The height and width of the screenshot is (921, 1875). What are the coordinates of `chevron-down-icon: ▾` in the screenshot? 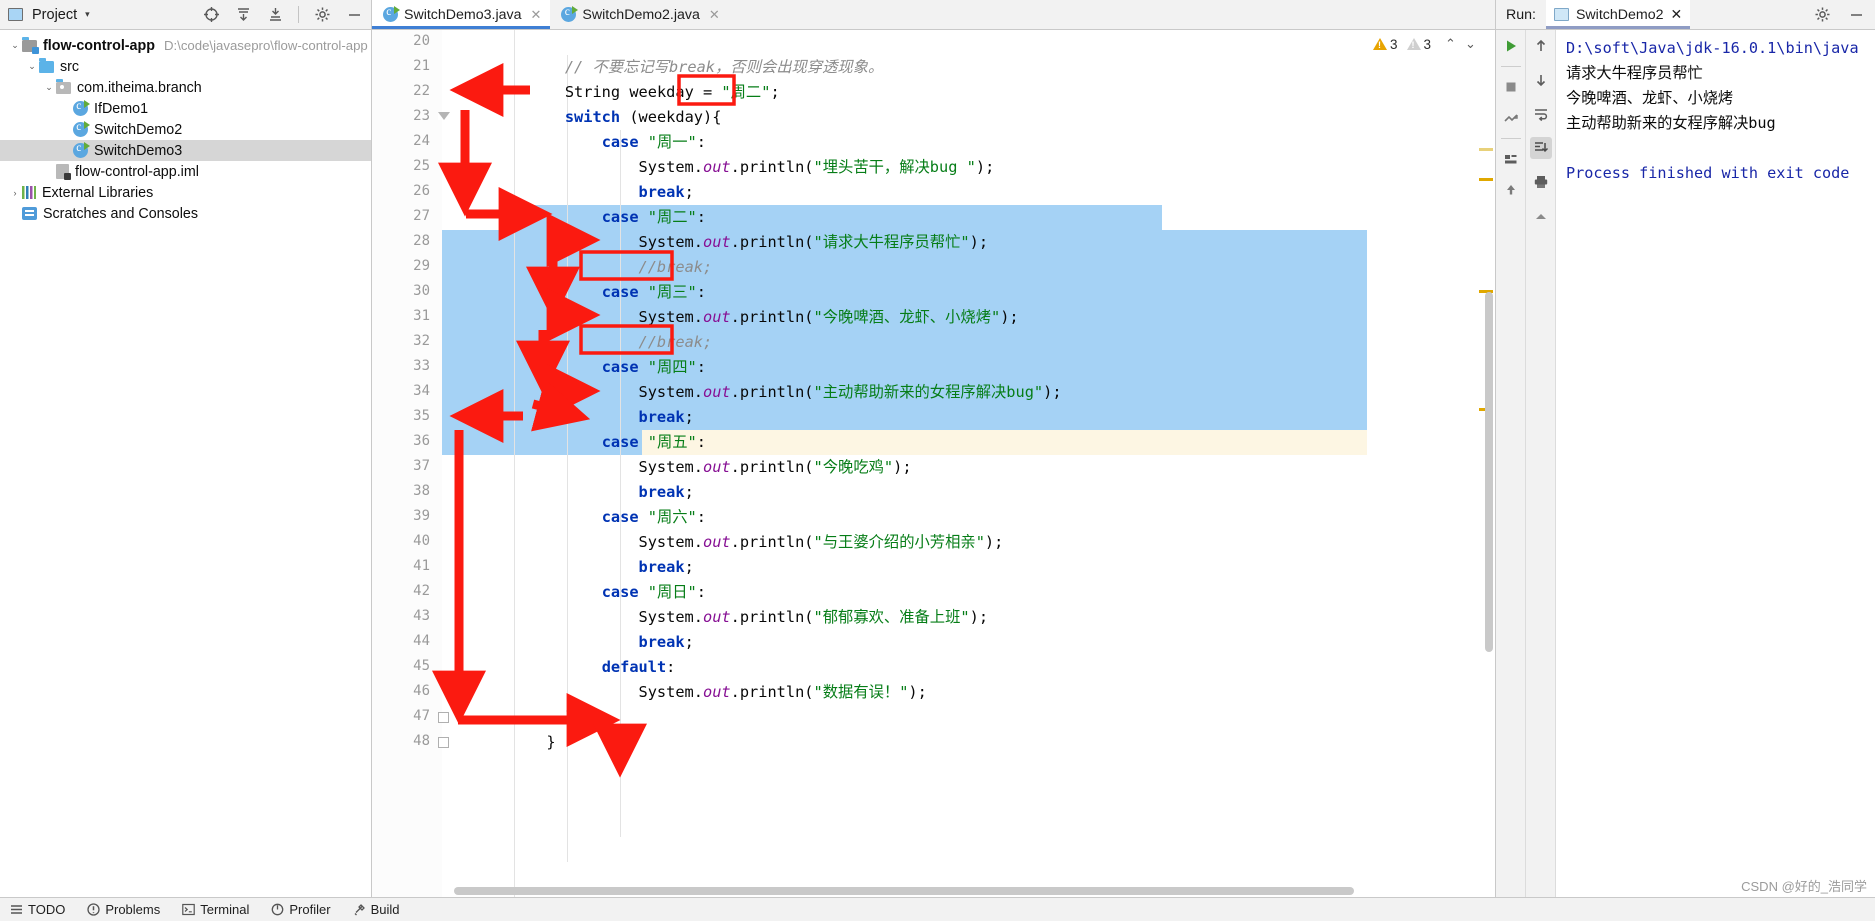 It's located at (87, 14).